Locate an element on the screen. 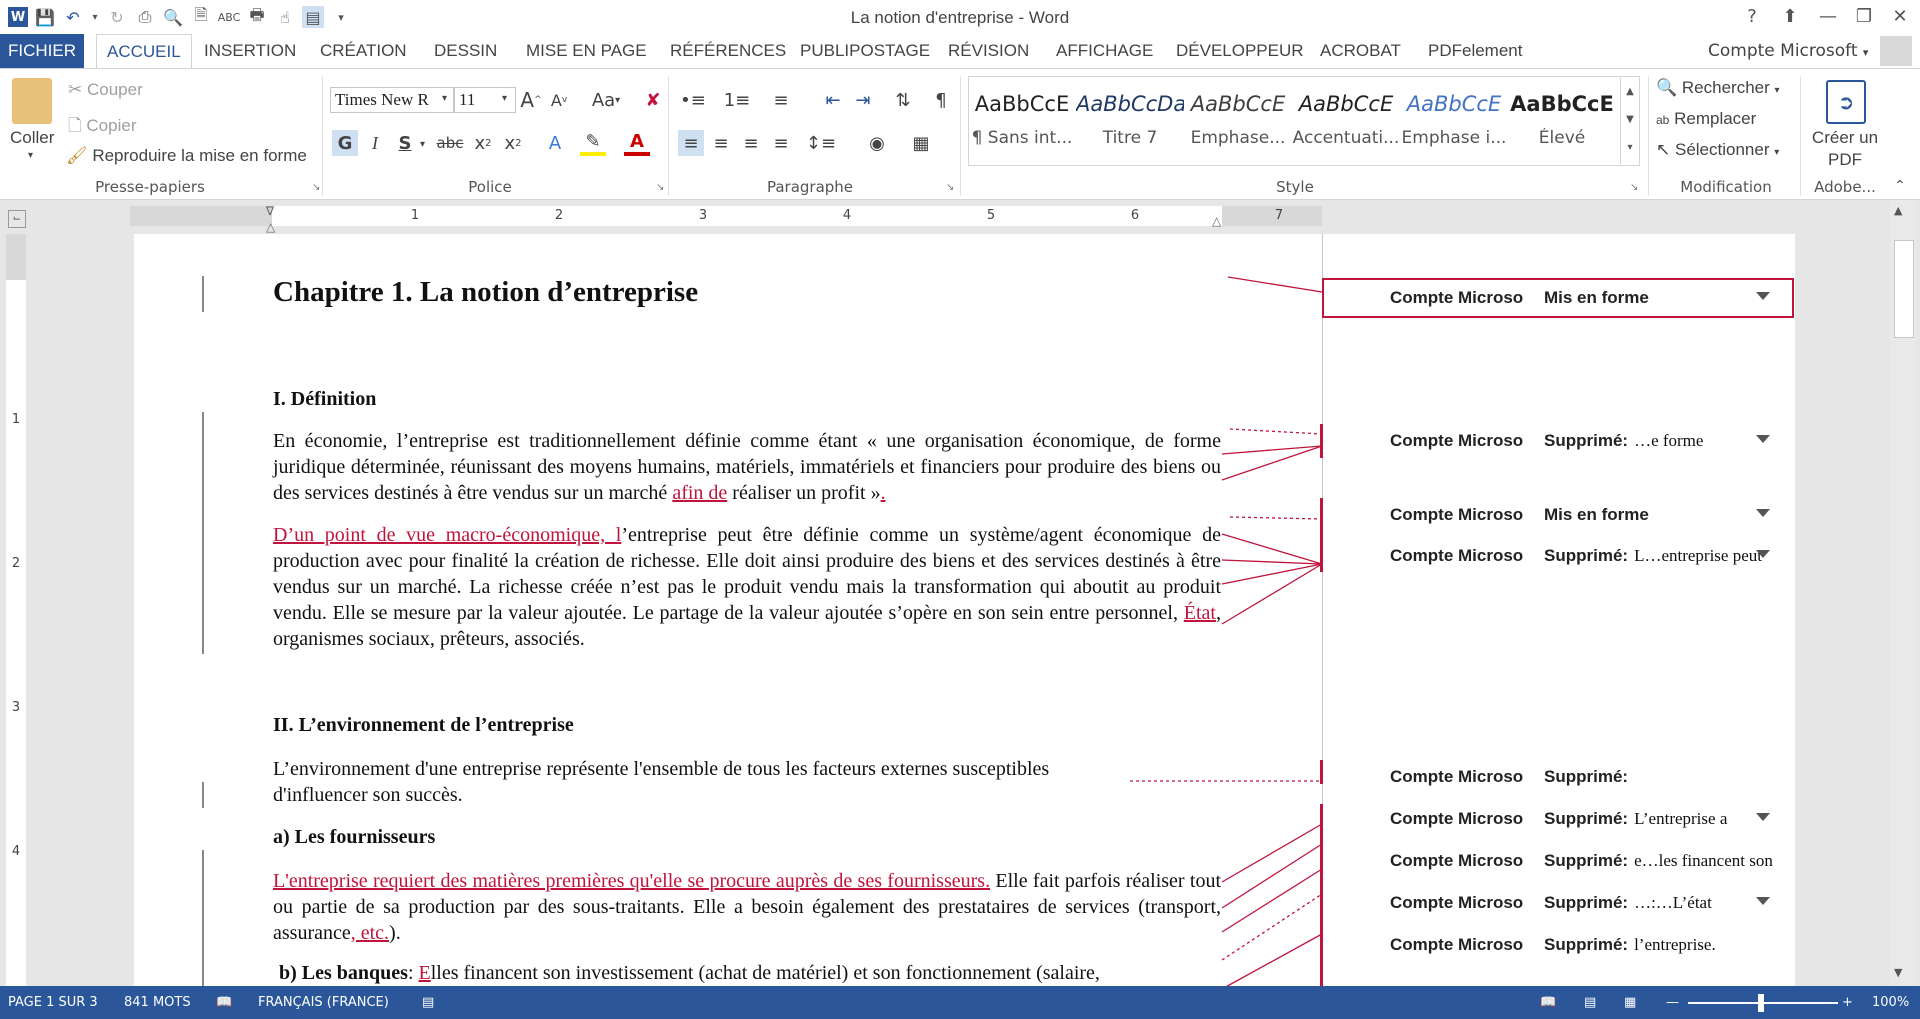 This screenshot has height=1019, width=1920. scroll-down-icon: ▼ is located at coordinates (1898, 972).